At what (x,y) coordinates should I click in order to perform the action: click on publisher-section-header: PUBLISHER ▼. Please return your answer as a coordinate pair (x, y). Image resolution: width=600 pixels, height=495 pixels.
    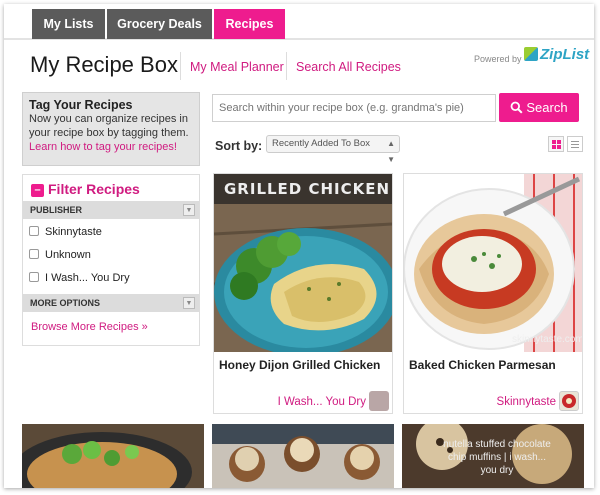
    Looking at the image, I should click on (111, 210).